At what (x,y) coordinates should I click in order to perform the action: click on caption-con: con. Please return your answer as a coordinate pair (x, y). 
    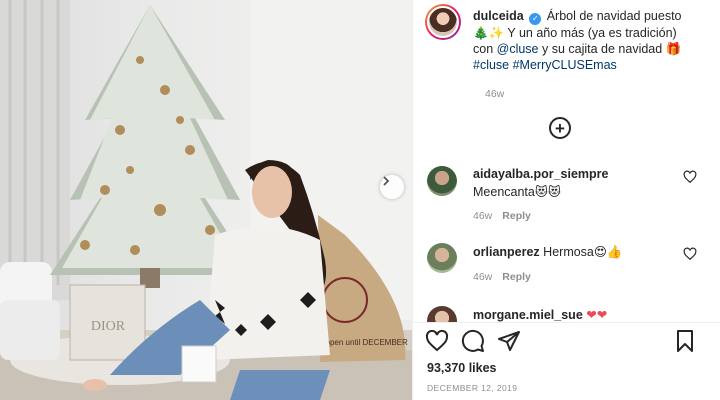
    Looking at the image, I should click on (485, 49).